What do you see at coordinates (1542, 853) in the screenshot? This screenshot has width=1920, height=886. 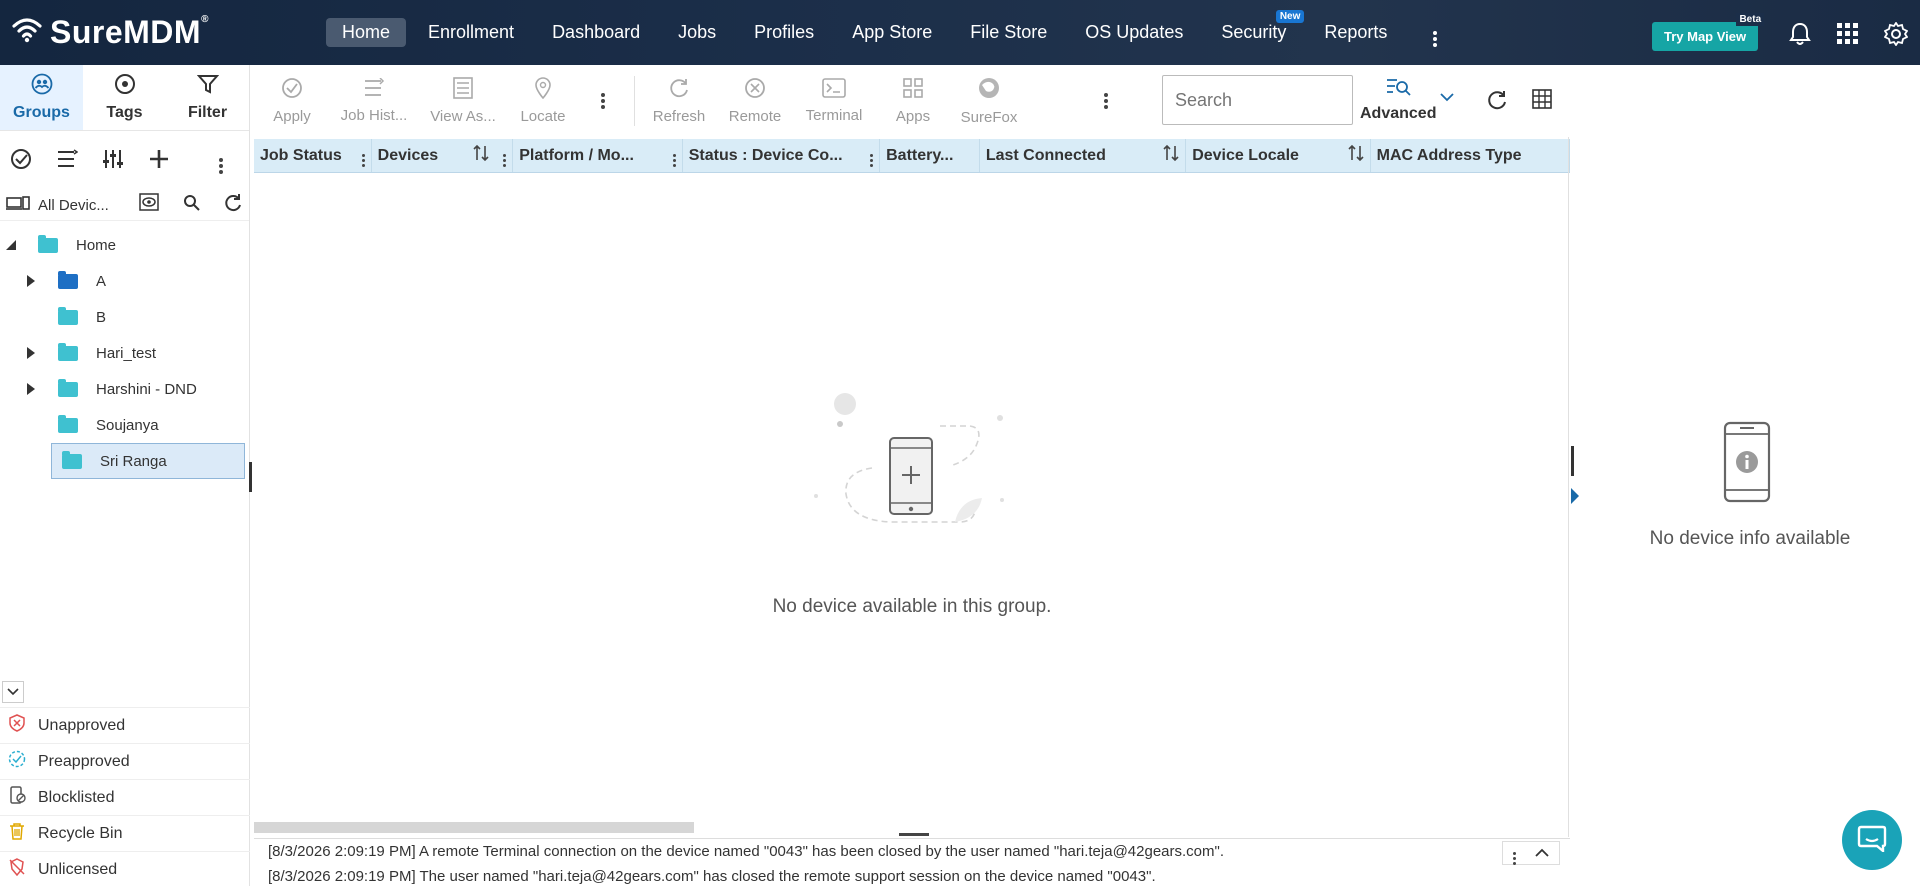 I see `log-expand-chevron-icon` at bounding box center [1542, 853].